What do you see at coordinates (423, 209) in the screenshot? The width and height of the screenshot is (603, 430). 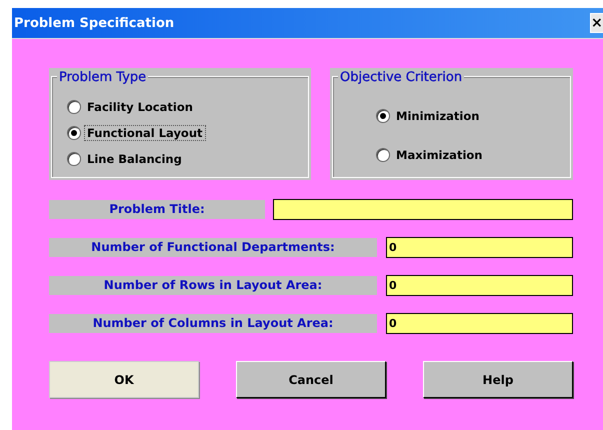 I see `input-field` at bounding box center [423, 209].